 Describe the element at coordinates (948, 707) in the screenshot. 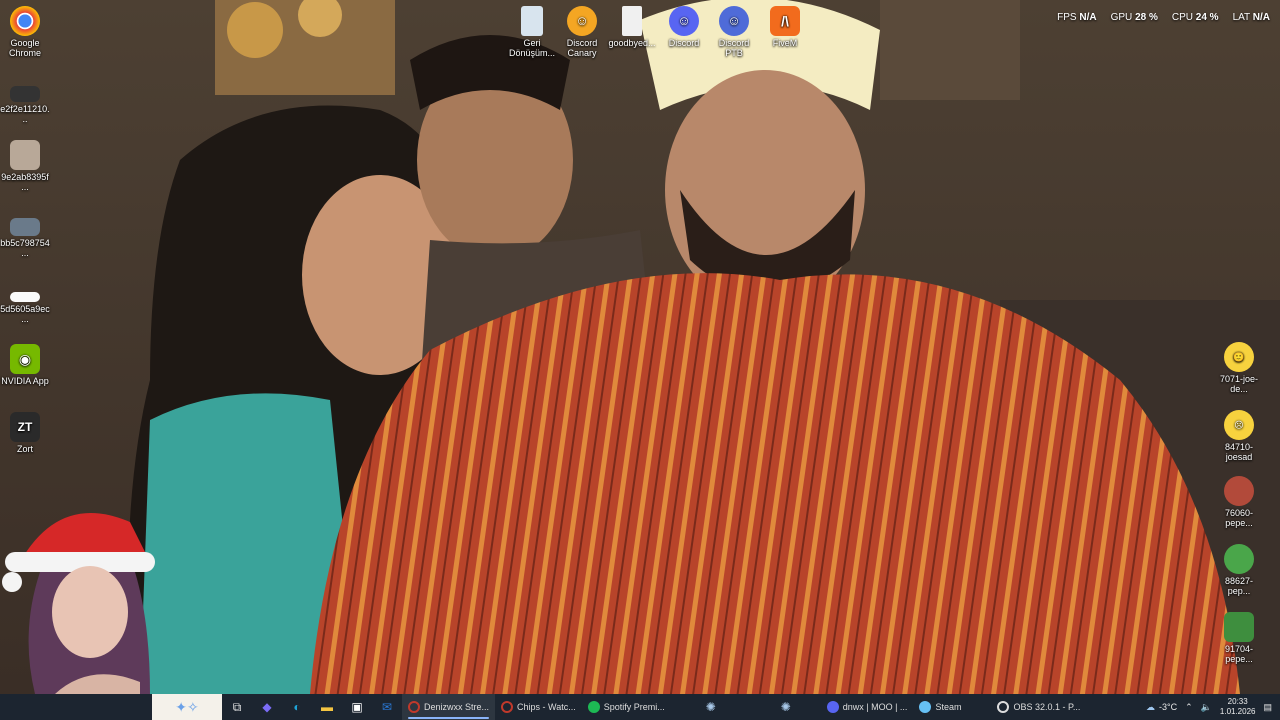

I see `taskbar-app-label: Steam` at that location.